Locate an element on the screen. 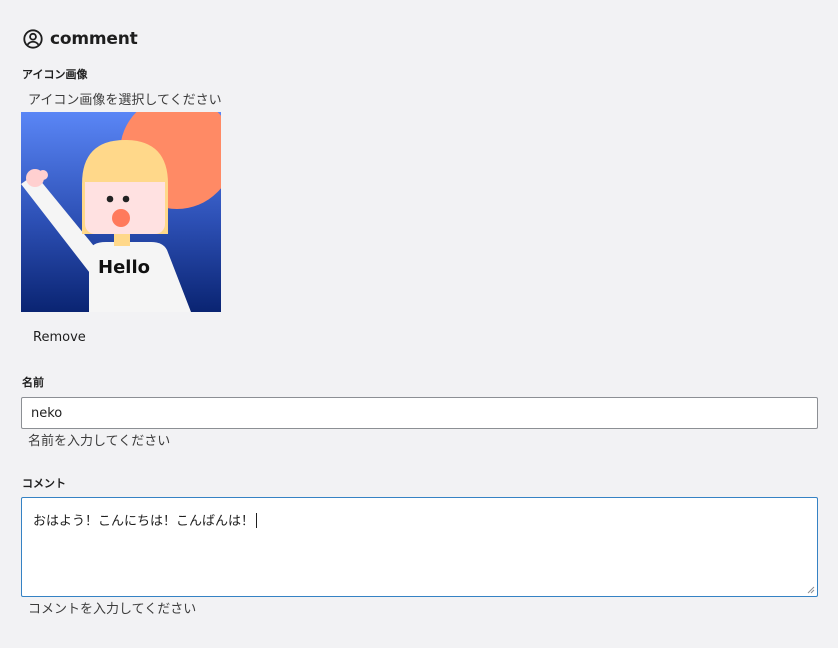 Image resolution: width=838 pixels, height=648 pixels. remove-image-button: Remove is located at coordinates (59, 337).